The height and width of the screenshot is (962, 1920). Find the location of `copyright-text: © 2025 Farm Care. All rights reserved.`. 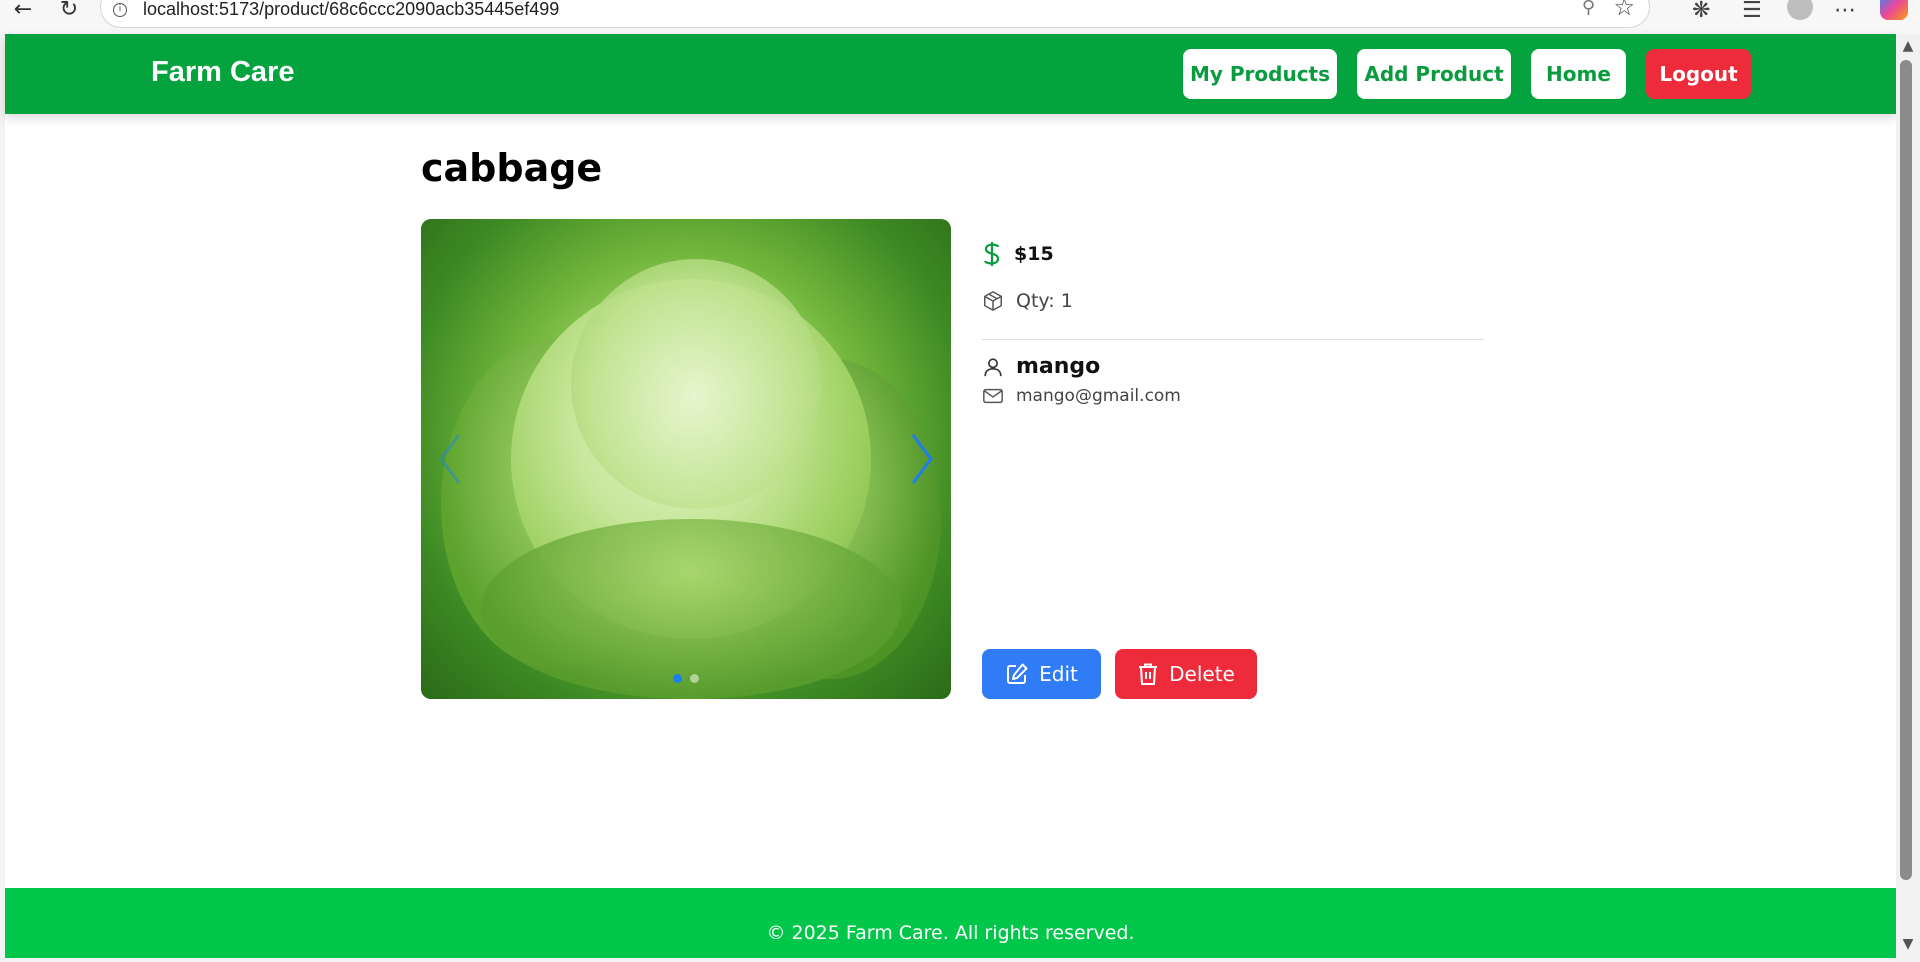

copyright-text: © 2025 Farm Care. All rights reserved. is located at coordinates (950, 933).